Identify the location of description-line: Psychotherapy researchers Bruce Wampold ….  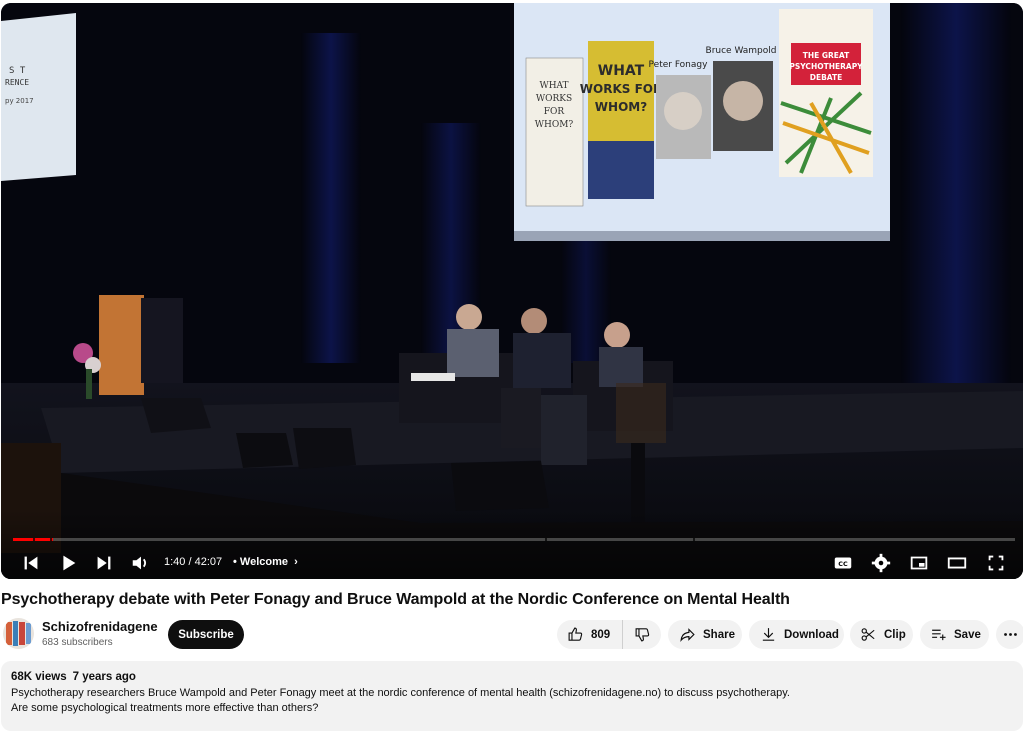
(400, 693).